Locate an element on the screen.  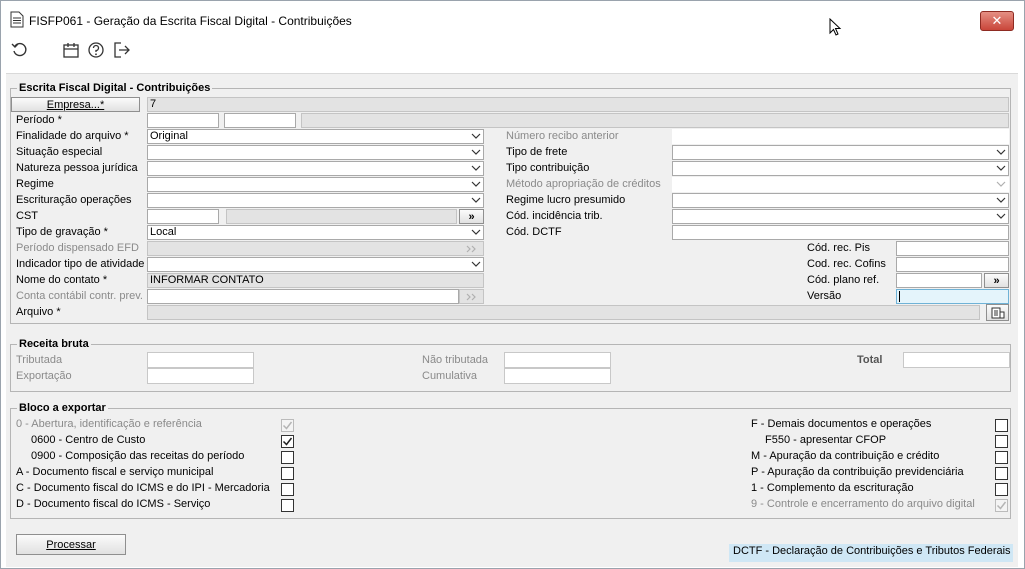
numero-recibo-input is located at coordinates (840, 136).